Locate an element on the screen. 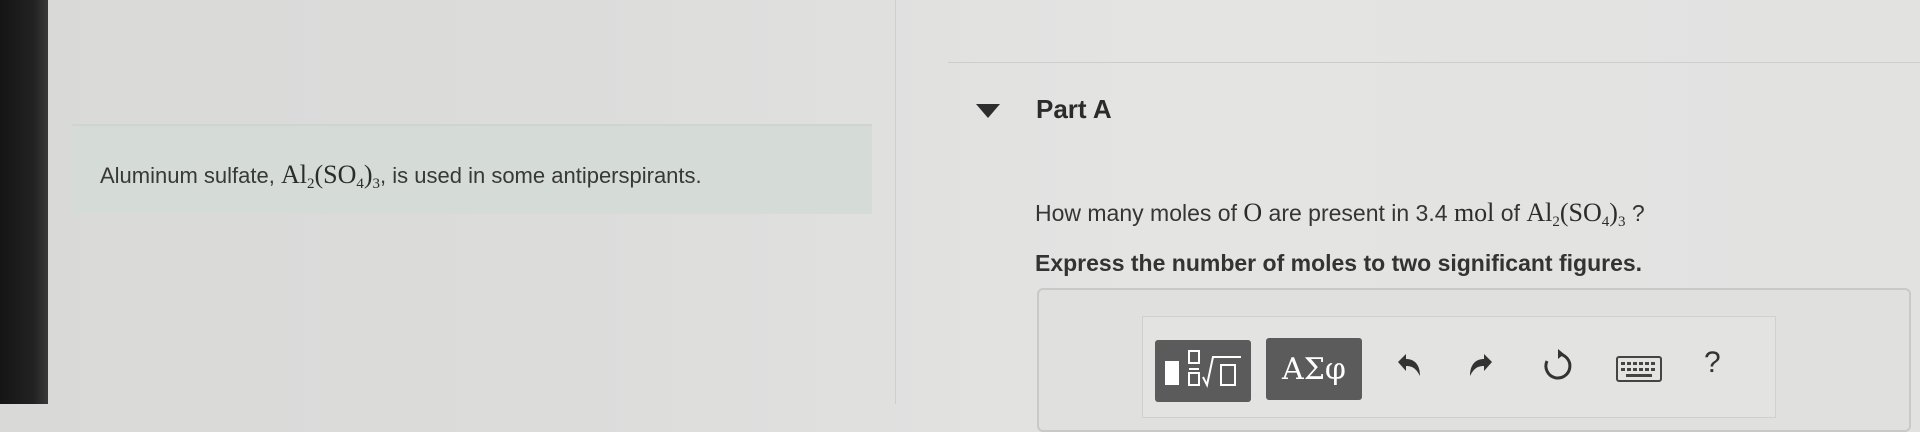  collapse-caret-icon is located at coordinates (988, 111).